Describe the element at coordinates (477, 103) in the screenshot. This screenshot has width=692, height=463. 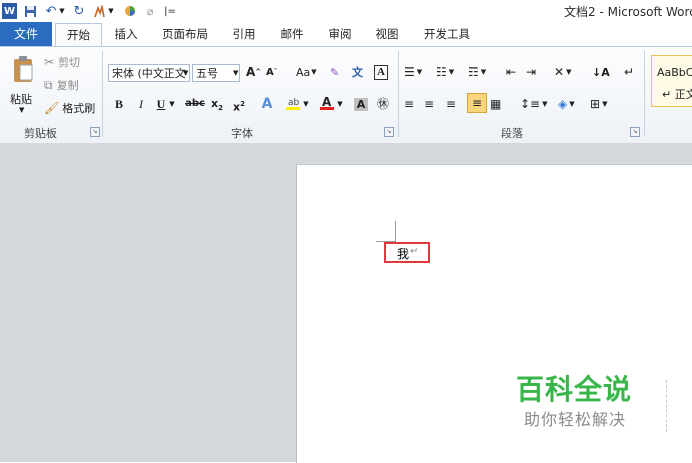
I see `justify-icon: ≡` at that location.